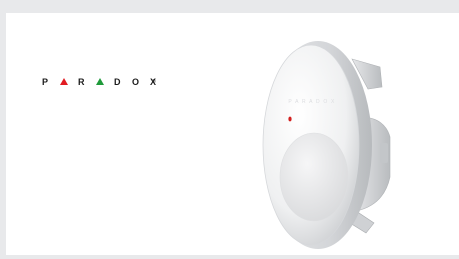 The height and width of the screenshot is (259, 459). I want to click on embossed-brand-text: P A R A D O X, so click(311, 102).